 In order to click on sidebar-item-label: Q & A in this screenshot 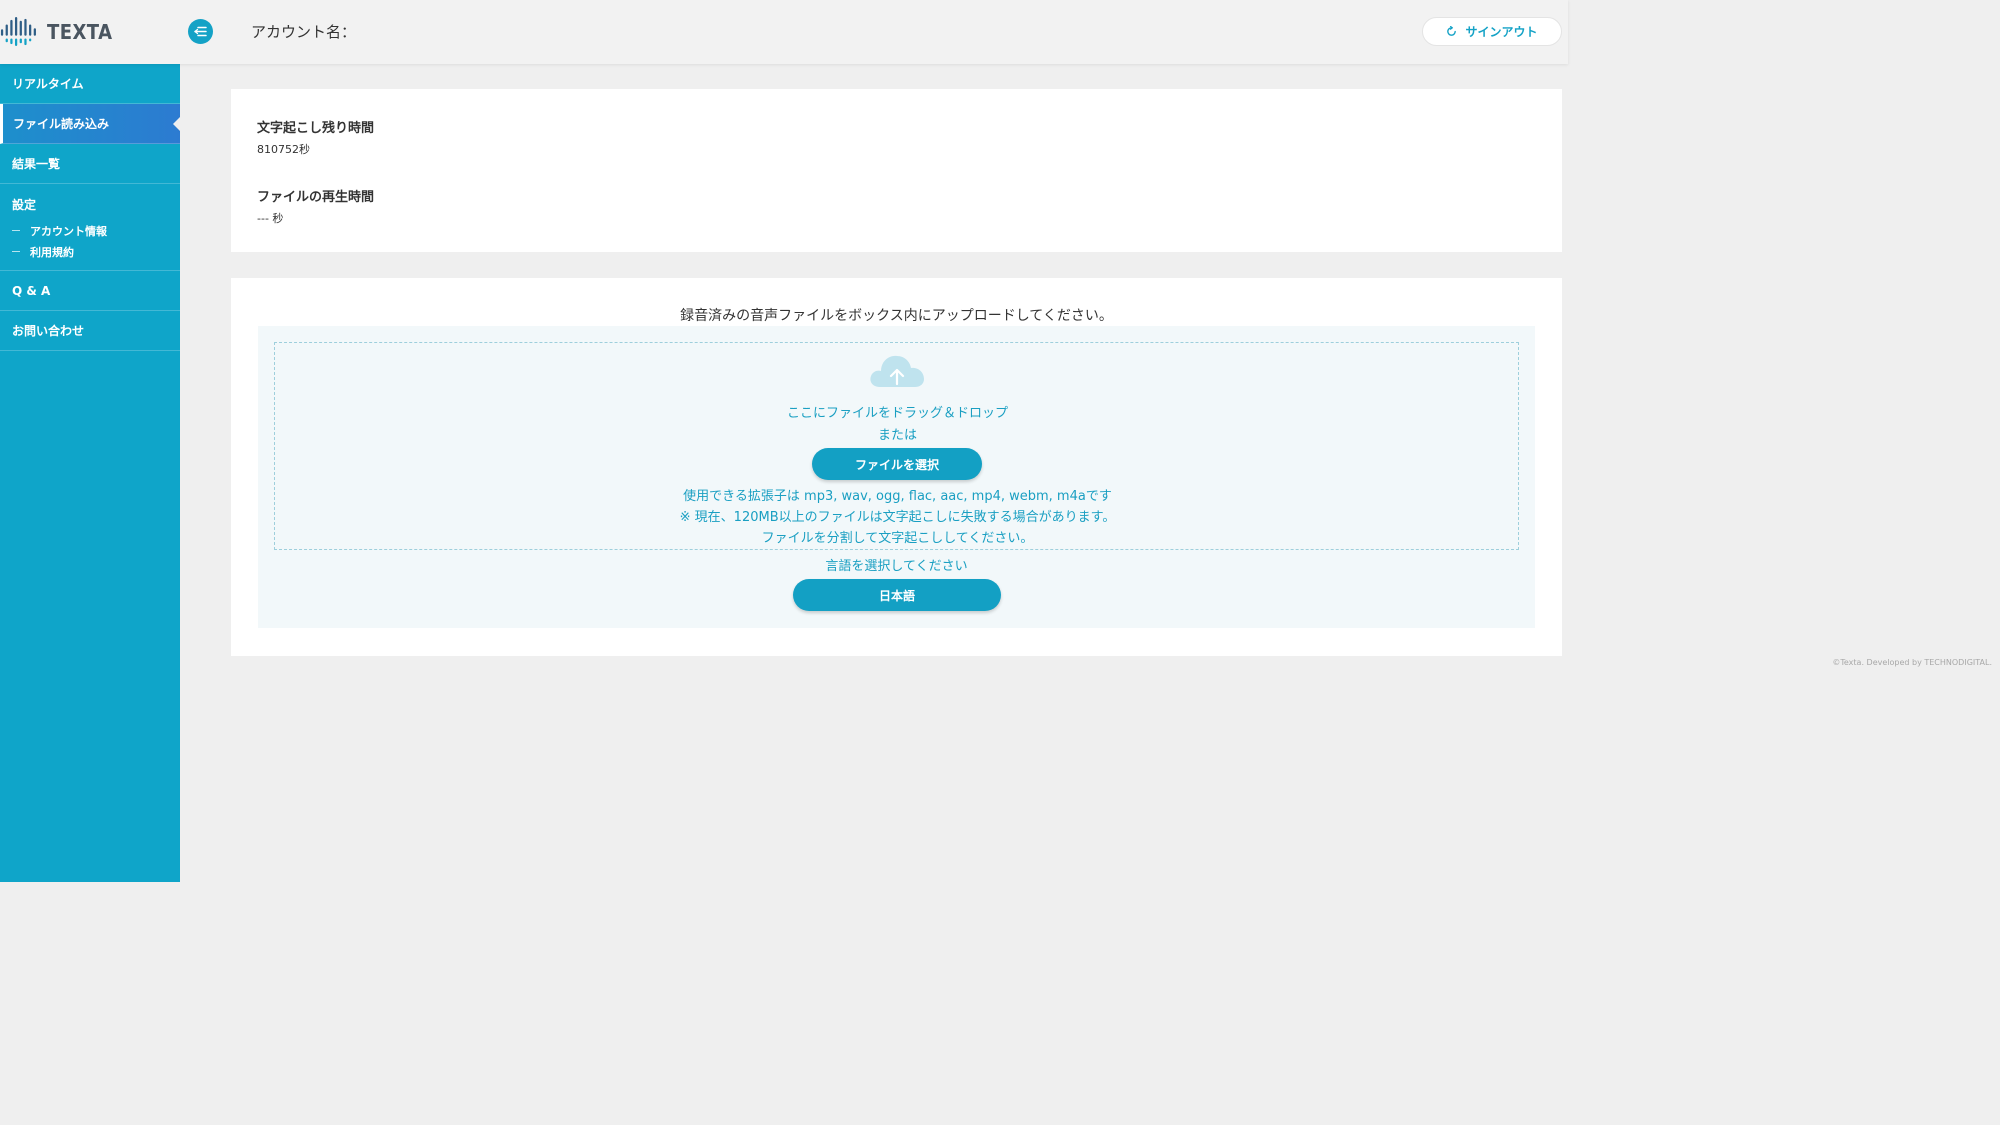, I will do `click(31, 290)`.